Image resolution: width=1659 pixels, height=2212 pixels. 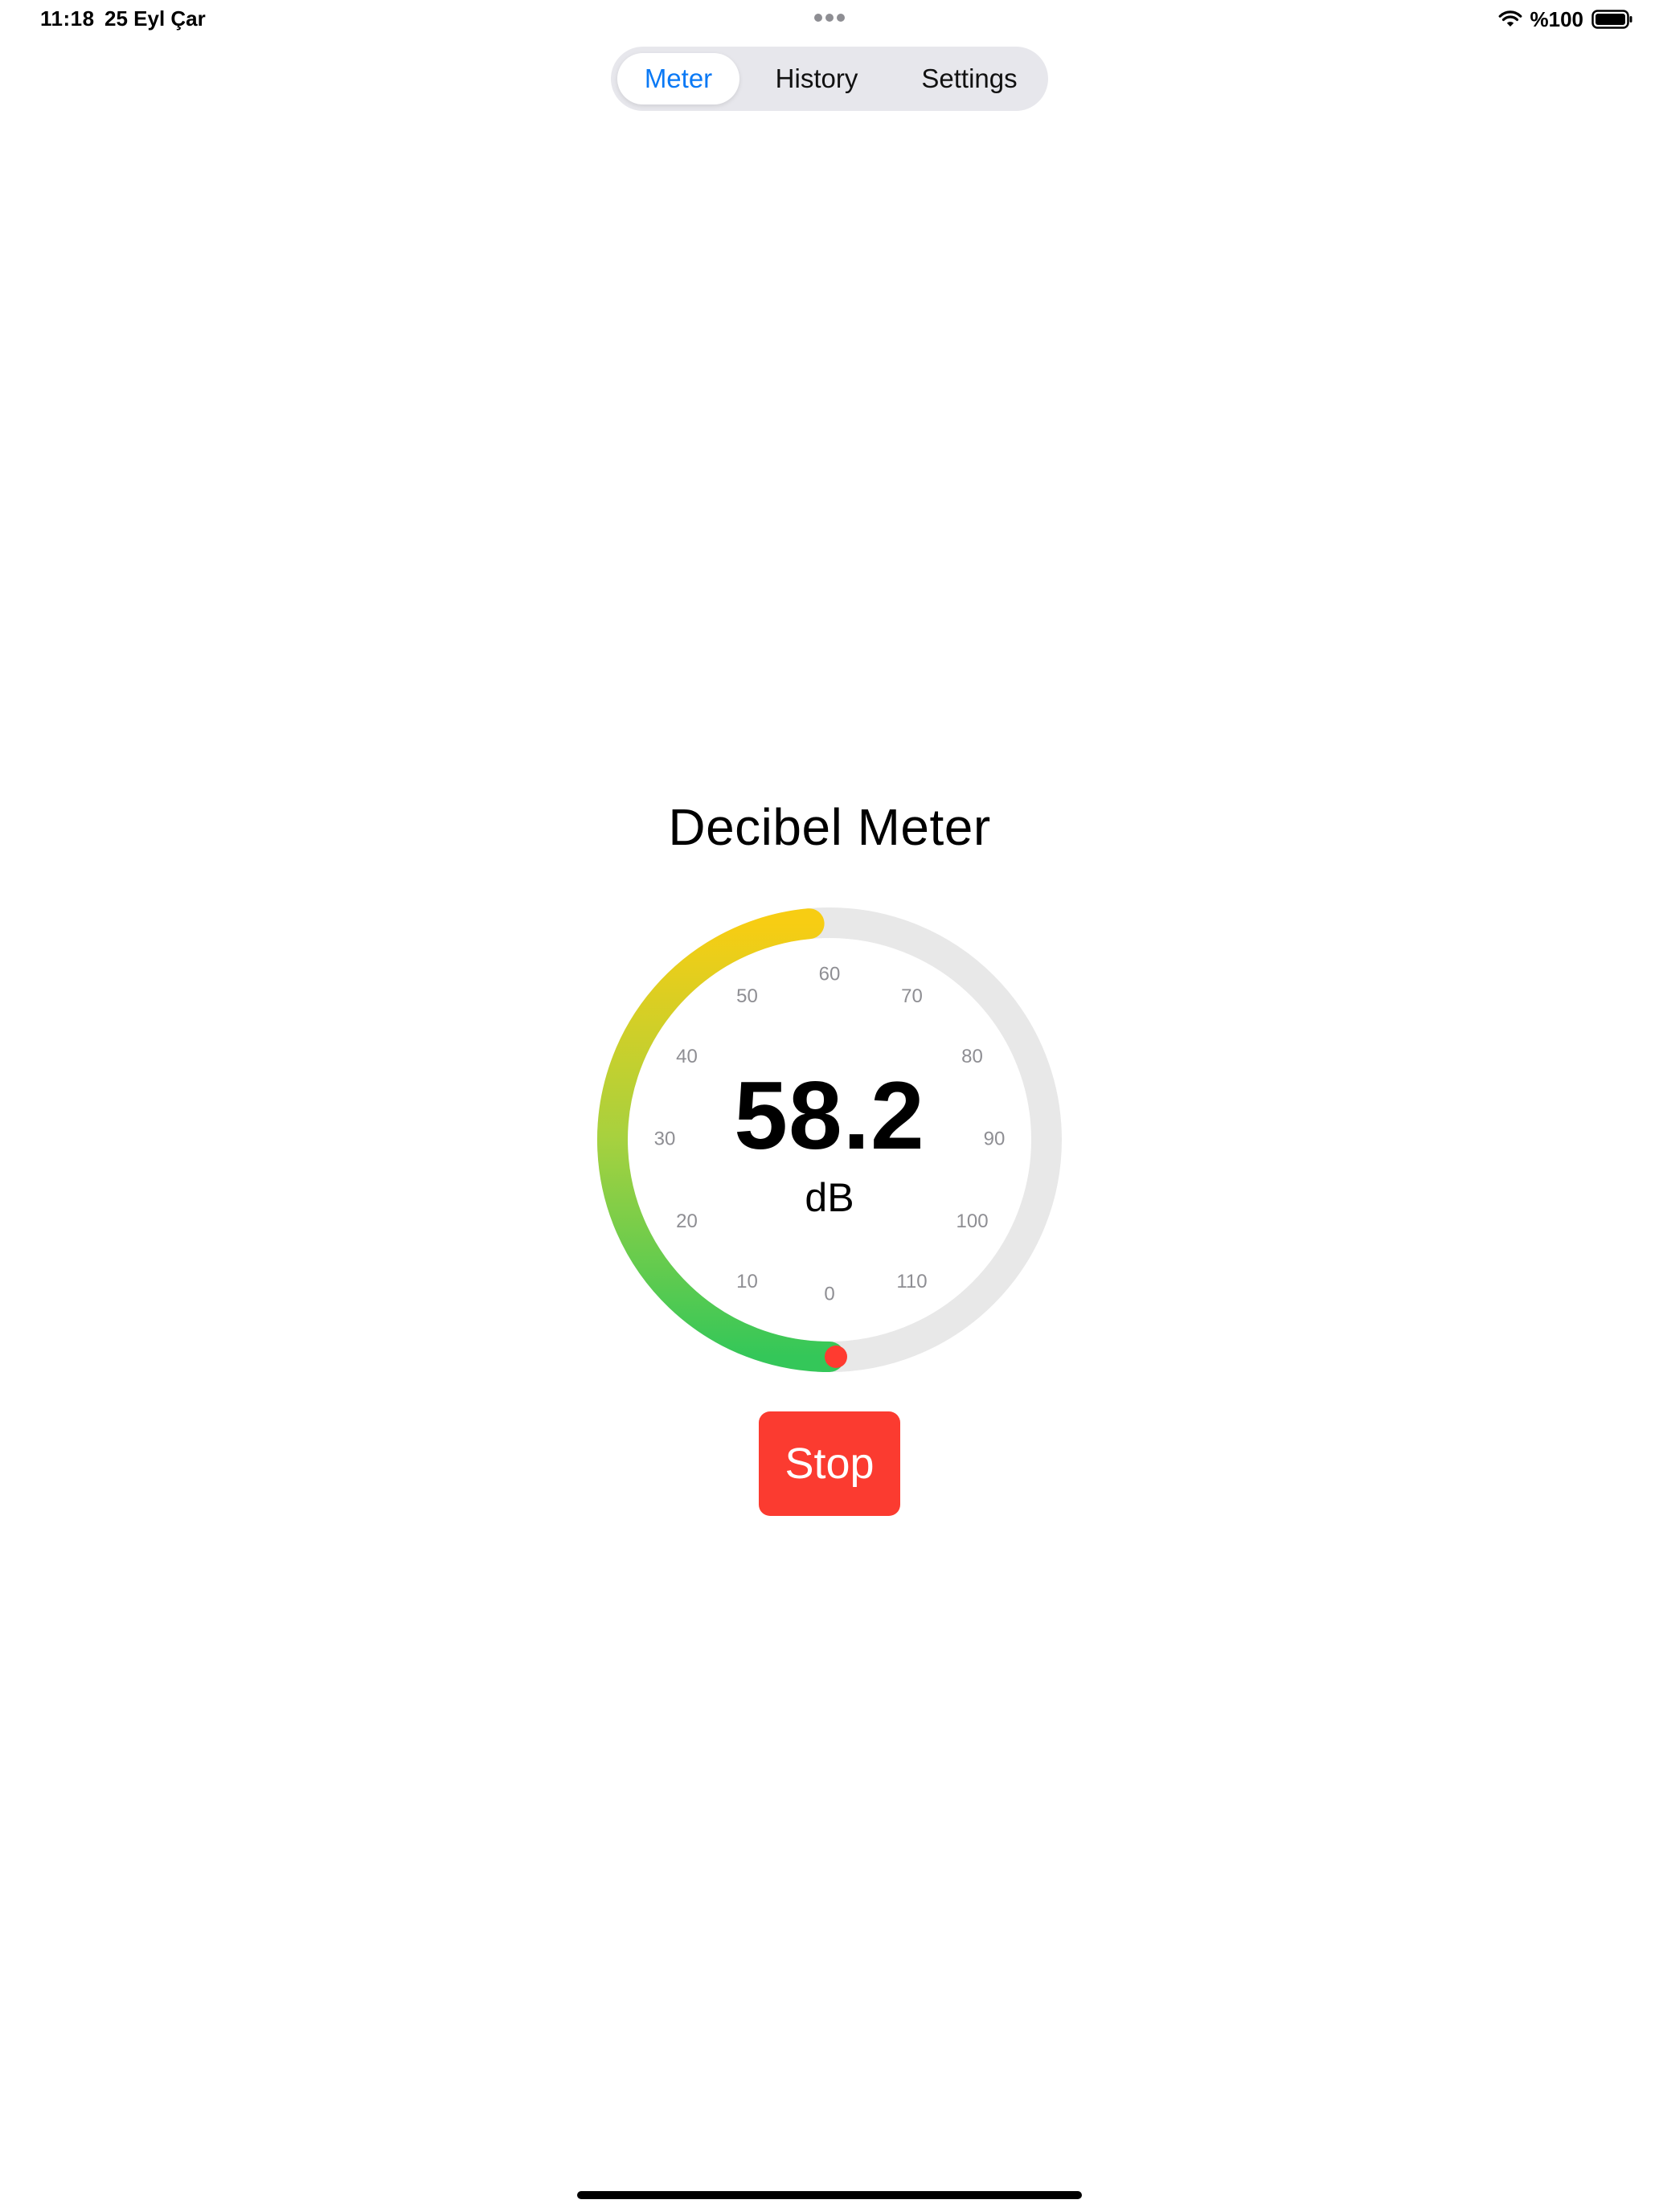 What do you see at coordinates (829, 1463) in the screenshot?
I see `stop-button: Stop` at bounding box center [829, 1463].